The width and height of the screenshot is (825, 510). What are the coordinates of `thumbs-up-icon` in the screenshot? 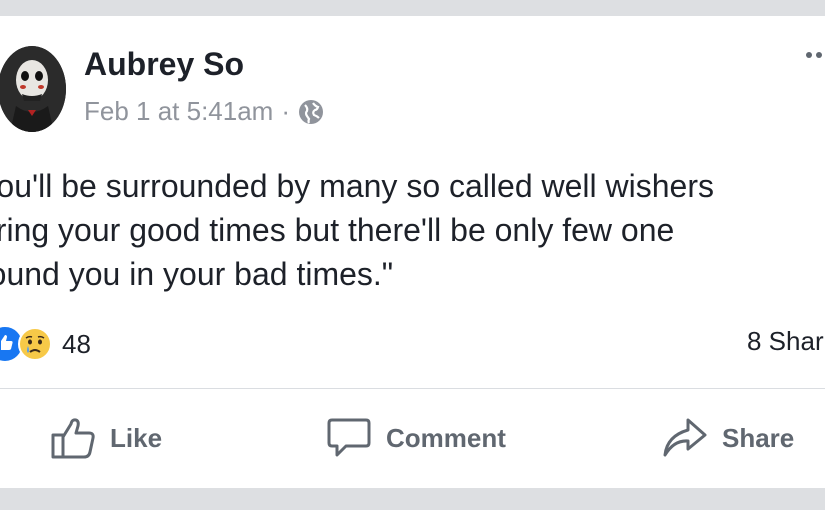 It's located at (73, 438).